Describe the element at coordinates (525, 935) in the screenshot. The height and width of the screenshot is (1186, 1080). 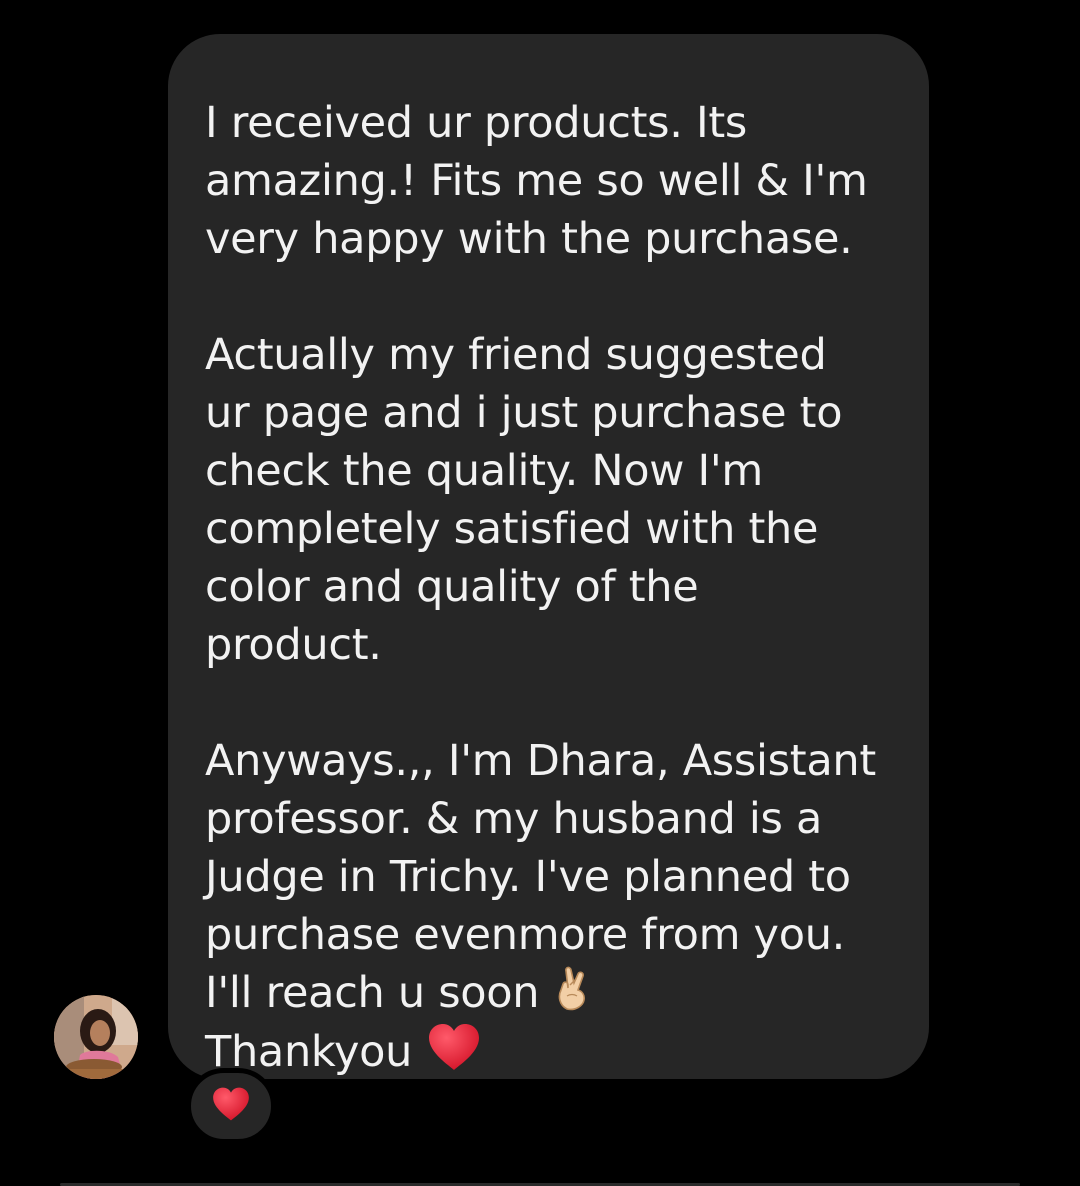
I see `message-line: purchase evenmore from you.` at that location.